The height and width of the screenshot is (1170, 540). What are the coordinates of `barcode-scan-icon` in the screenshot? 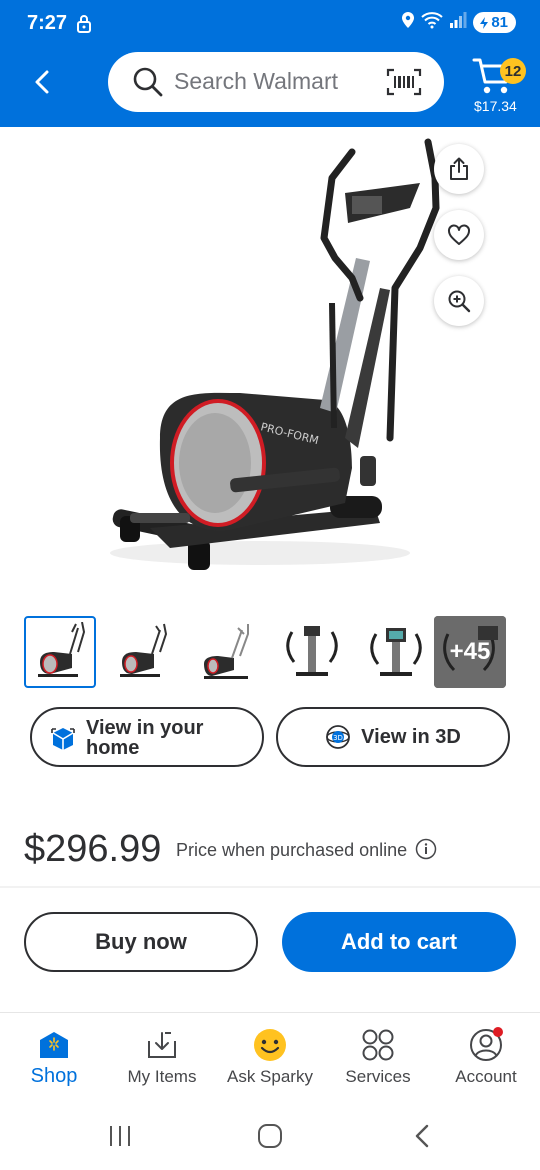 It's located at (404, 84).